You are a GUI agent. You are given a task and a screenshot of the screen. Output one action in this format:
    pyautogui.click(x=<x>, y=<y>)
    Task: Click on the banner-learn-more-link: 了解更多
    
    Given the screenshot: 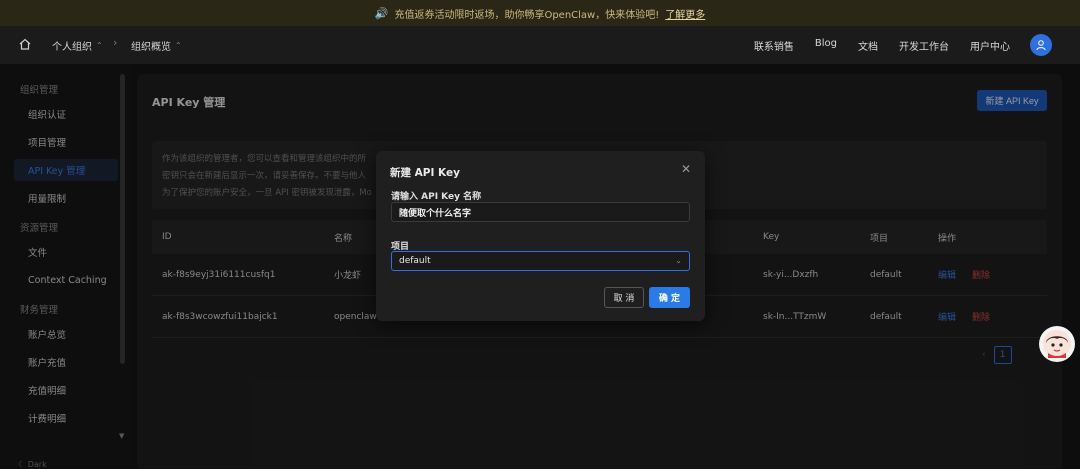 What is the action you would take?
    pyautogui.click(x=685, y=13)
    